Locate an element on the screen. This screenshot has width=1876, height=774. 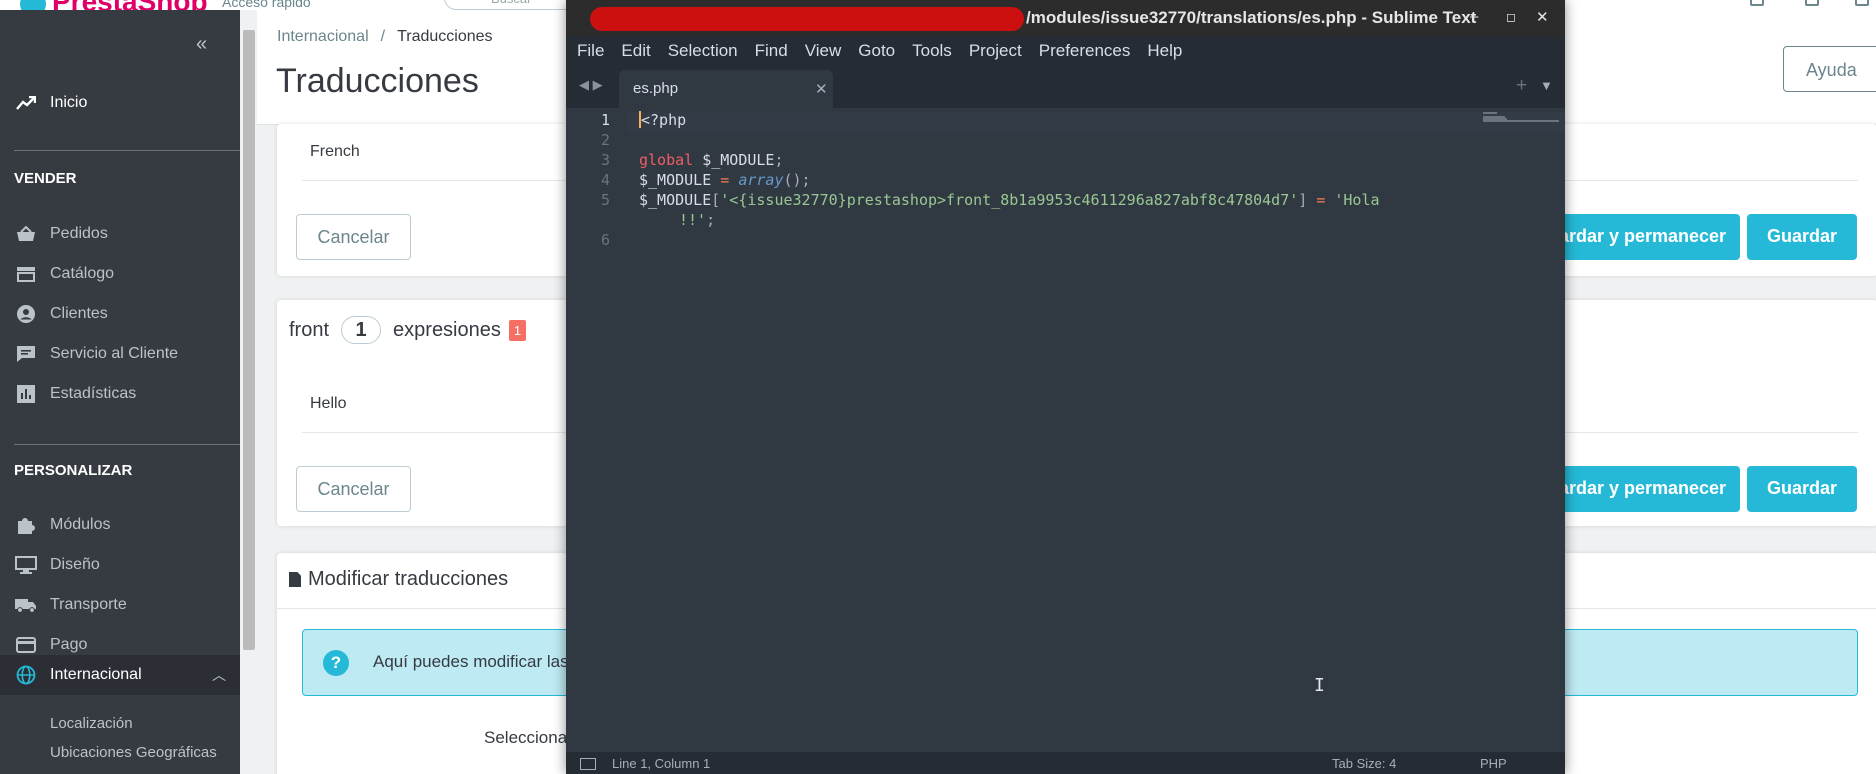
sidebar-item-servicio-cliente: Servicio al Cliente is located at coordinates (120, 354).